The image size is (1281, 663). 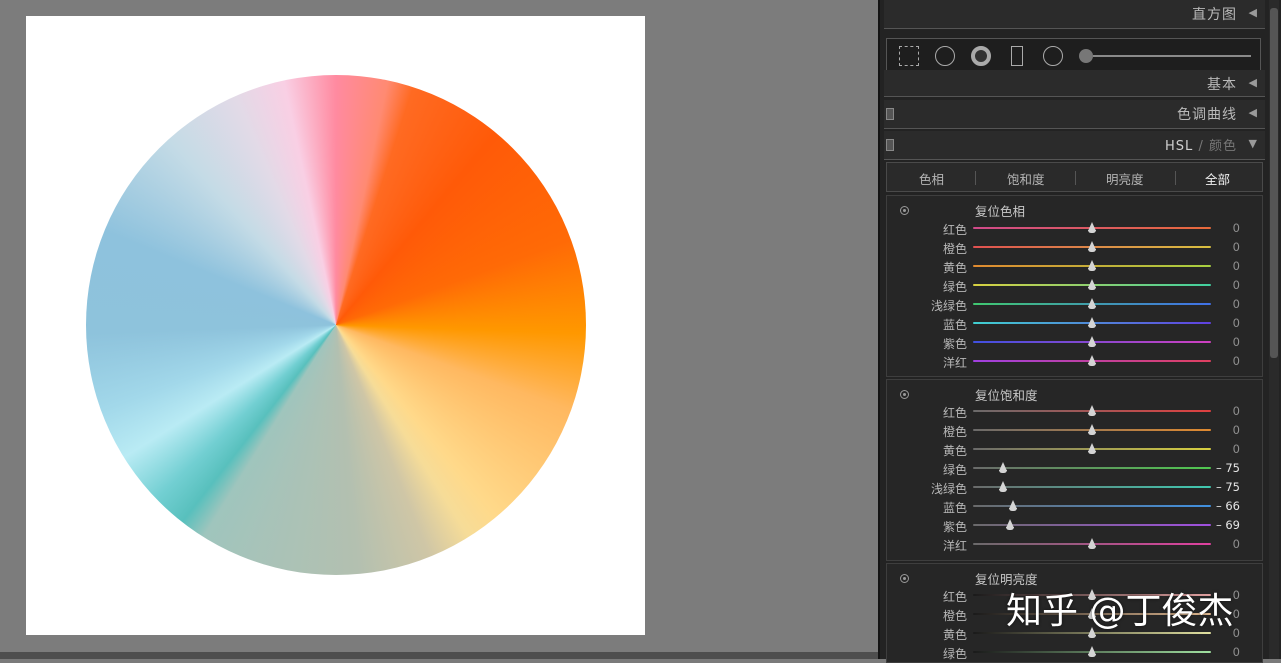 I want to click on spot-removal-icon, so click(x=945, y=56).